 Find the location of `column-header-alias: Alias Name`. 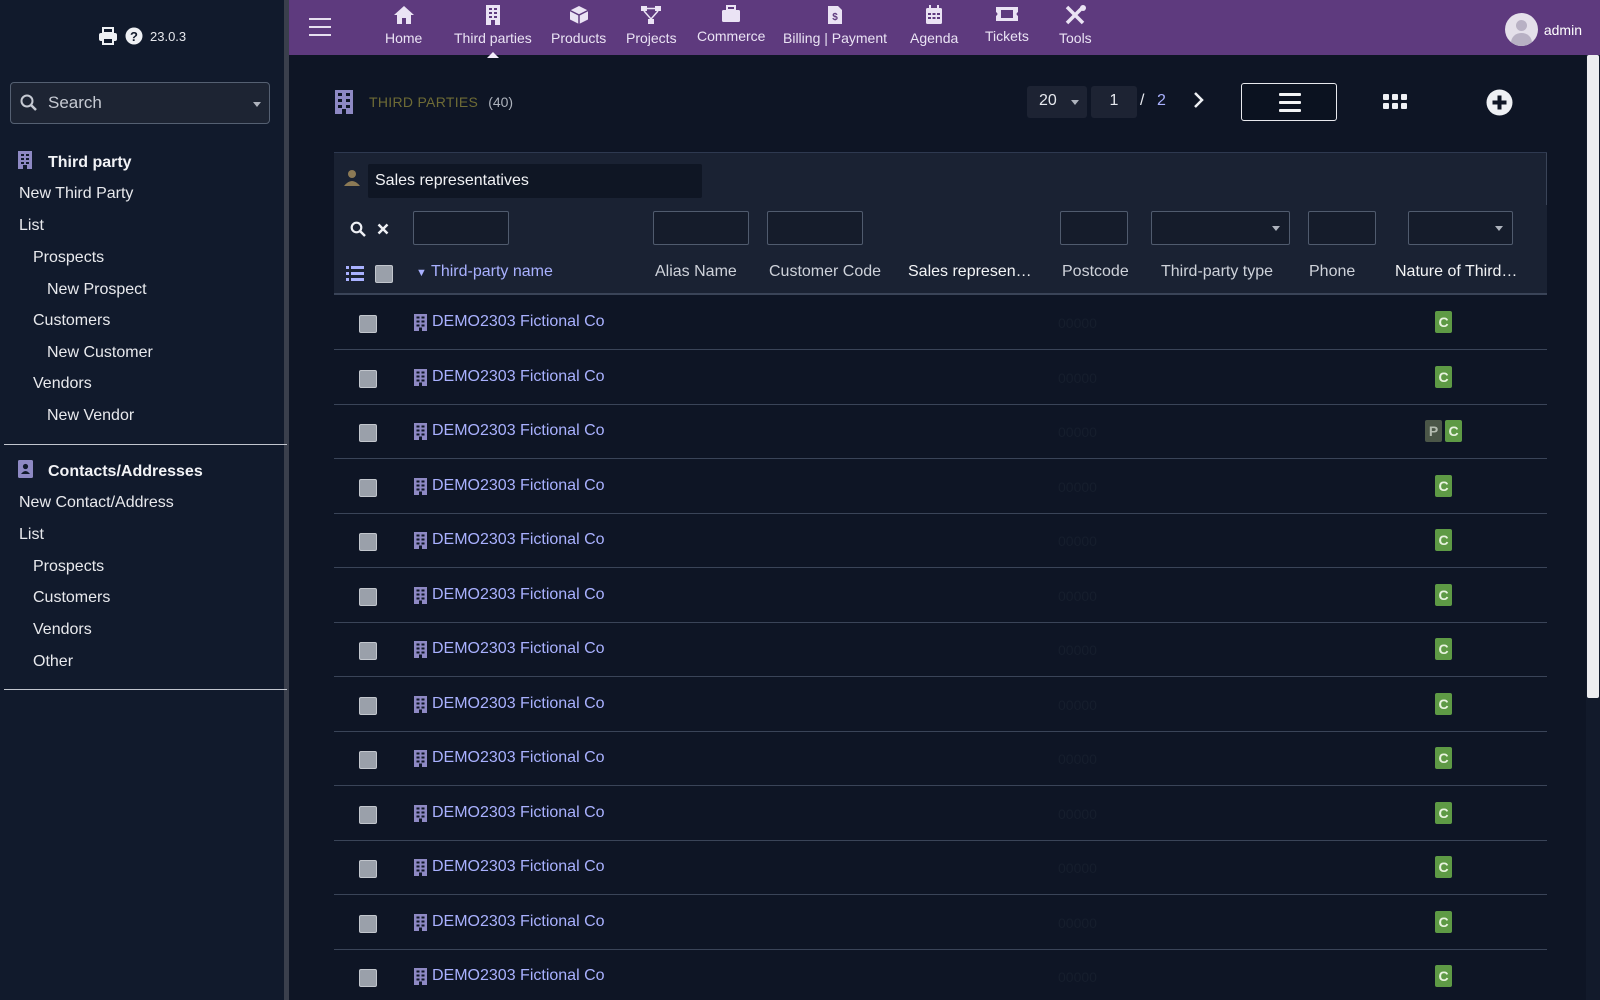

column-header-alias: Alias Name is located at coordinates (696, 272).